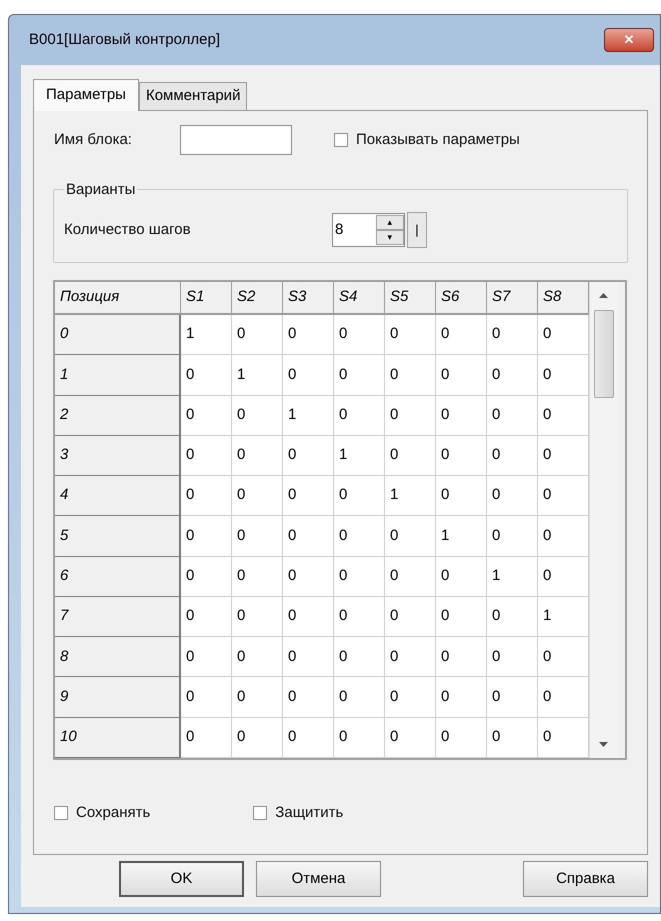 The image size is (661, 921). What do you see at coordinates (603, 520) in the screenshot?
I see `scrollbar` at bounding box center [603, 520].